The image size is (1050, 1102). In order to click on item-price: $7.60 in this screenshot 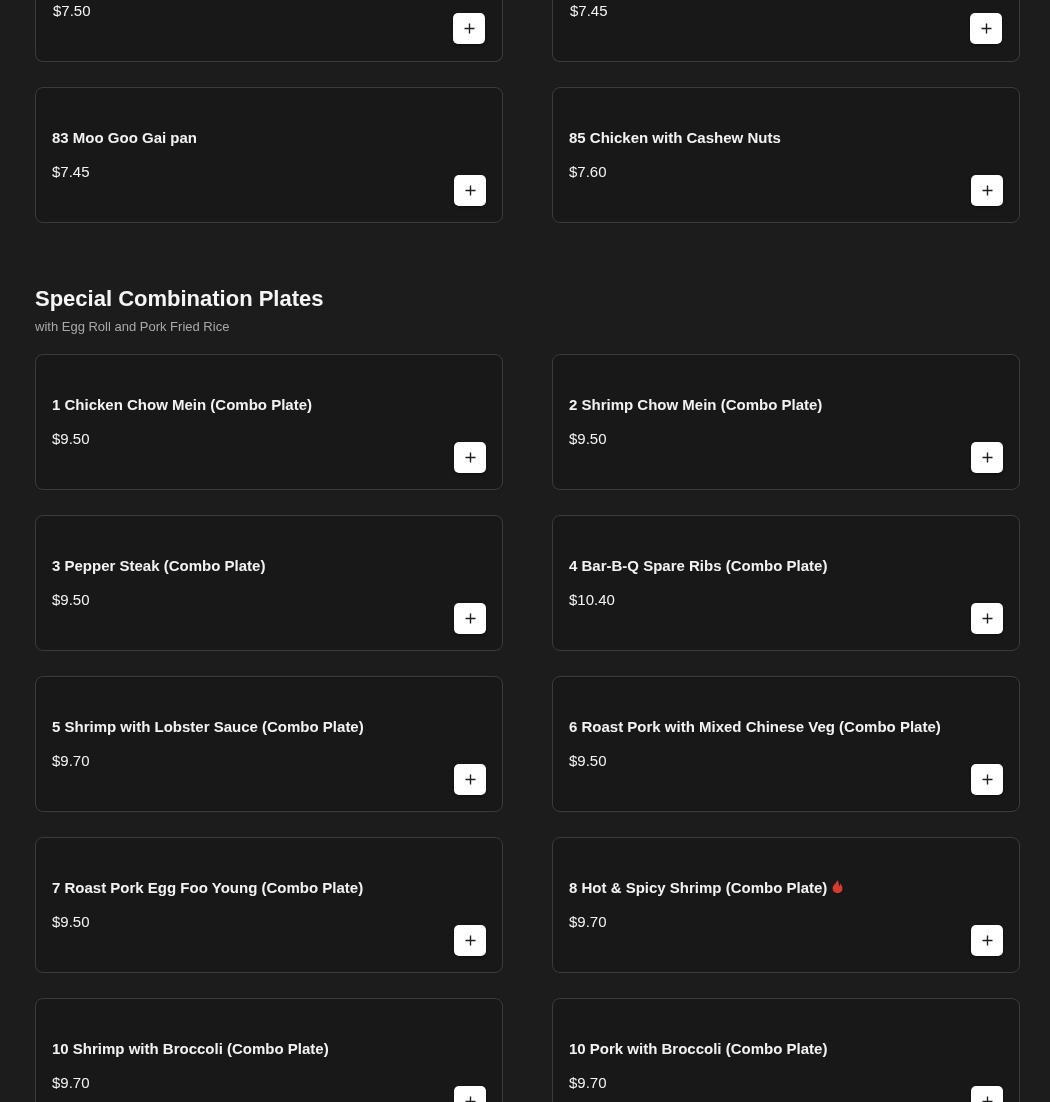, I will do `click(588, 172)`.